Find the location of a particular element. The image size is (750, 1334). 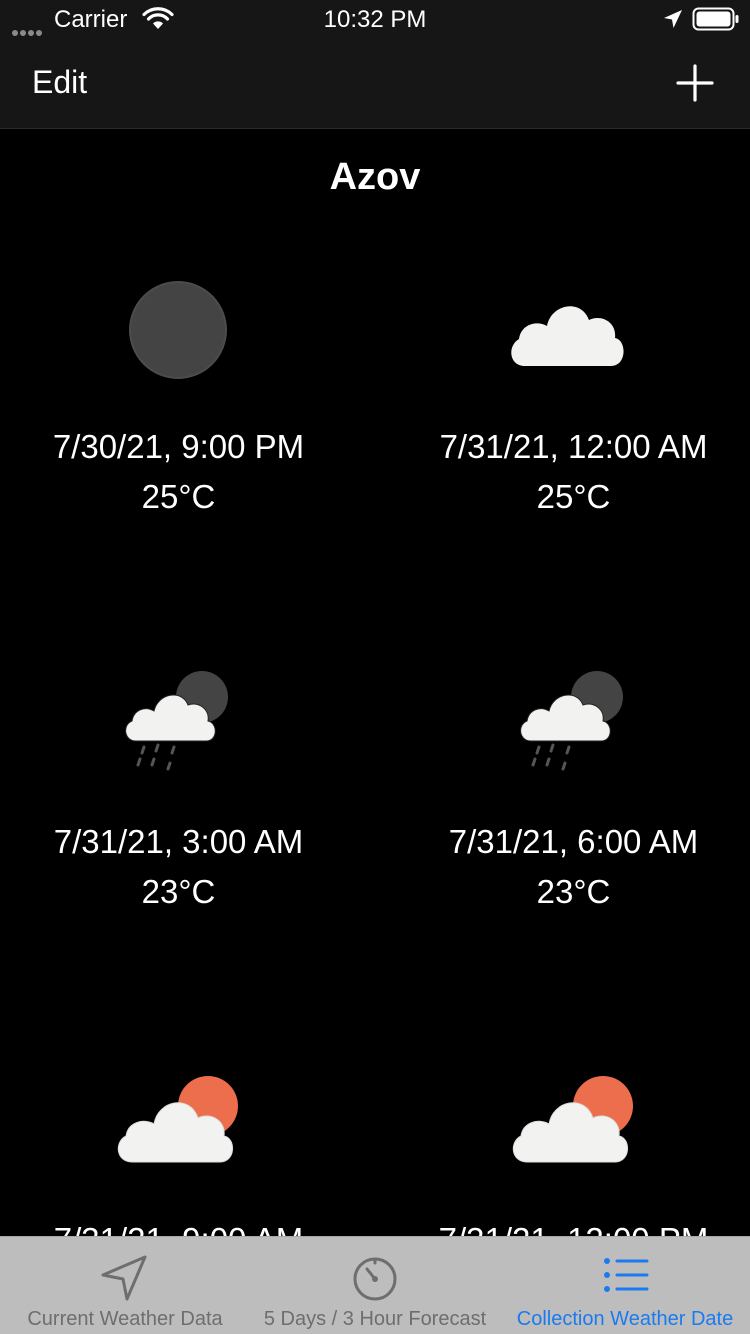

tab-label: 5 Days / 3 Hour Forecast is located at coordinates (375, 1319).